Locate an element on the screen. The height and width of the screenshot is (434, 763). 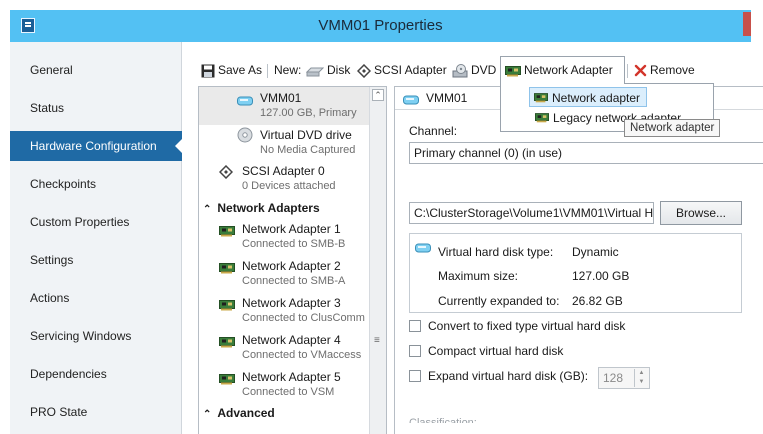
section-label: Advanced is located at coordinates (246, 413).